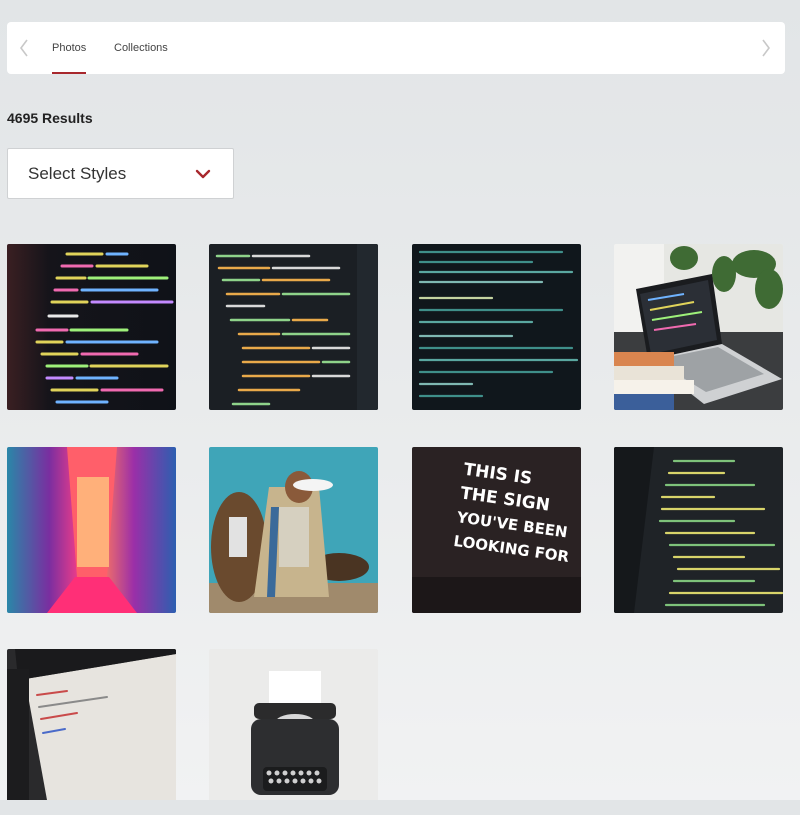 The height and width of the screenshot is (815, 800). I want to click on active-tab-indicator, so click(69, 73).